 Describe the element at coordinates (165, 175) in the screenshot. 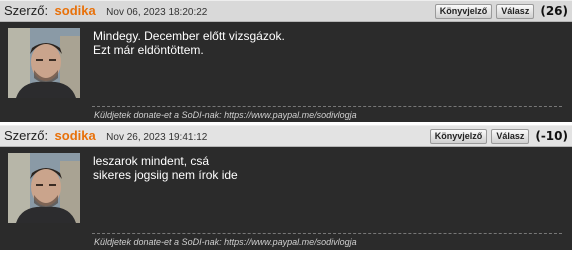

I see `message-line: sikeres jogsiig nem írok ide` at that location.